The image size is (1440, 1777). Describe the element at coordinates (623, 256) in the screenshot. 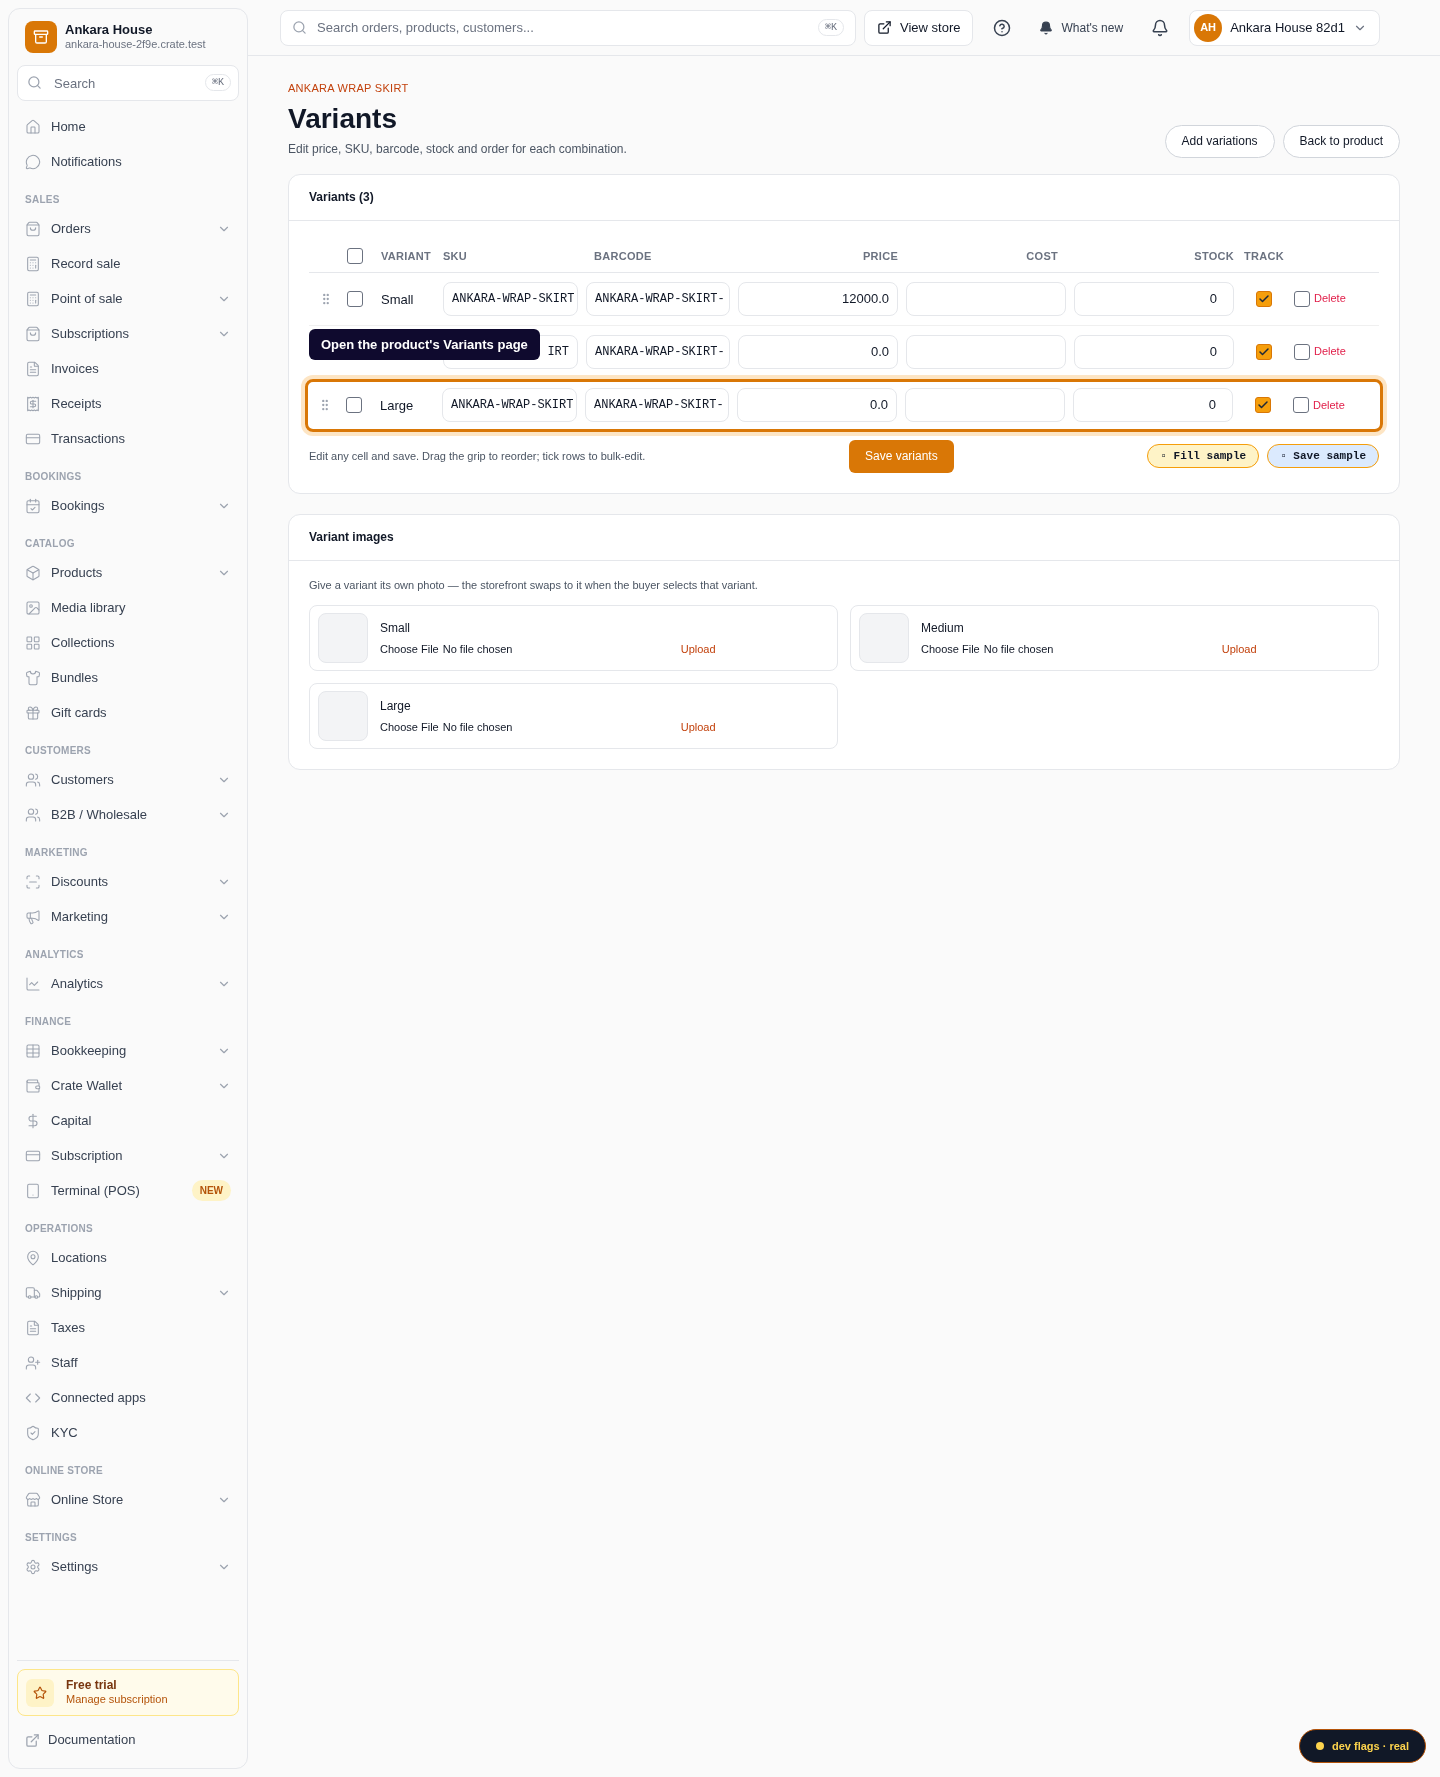

I see `column-header: BARCODE` at that location.